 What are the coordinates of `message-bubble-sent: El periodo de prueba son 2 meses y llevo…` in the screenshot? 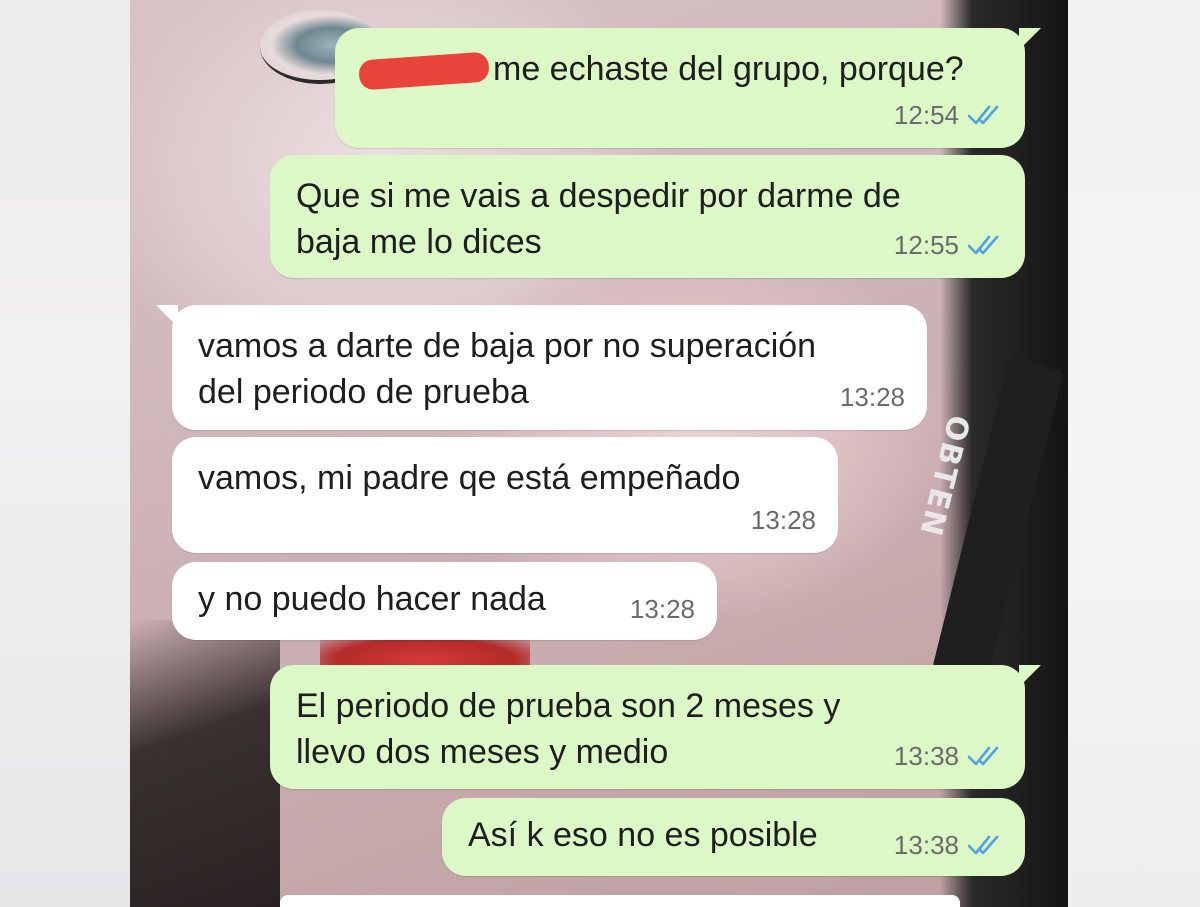 It's located at (655, 727).